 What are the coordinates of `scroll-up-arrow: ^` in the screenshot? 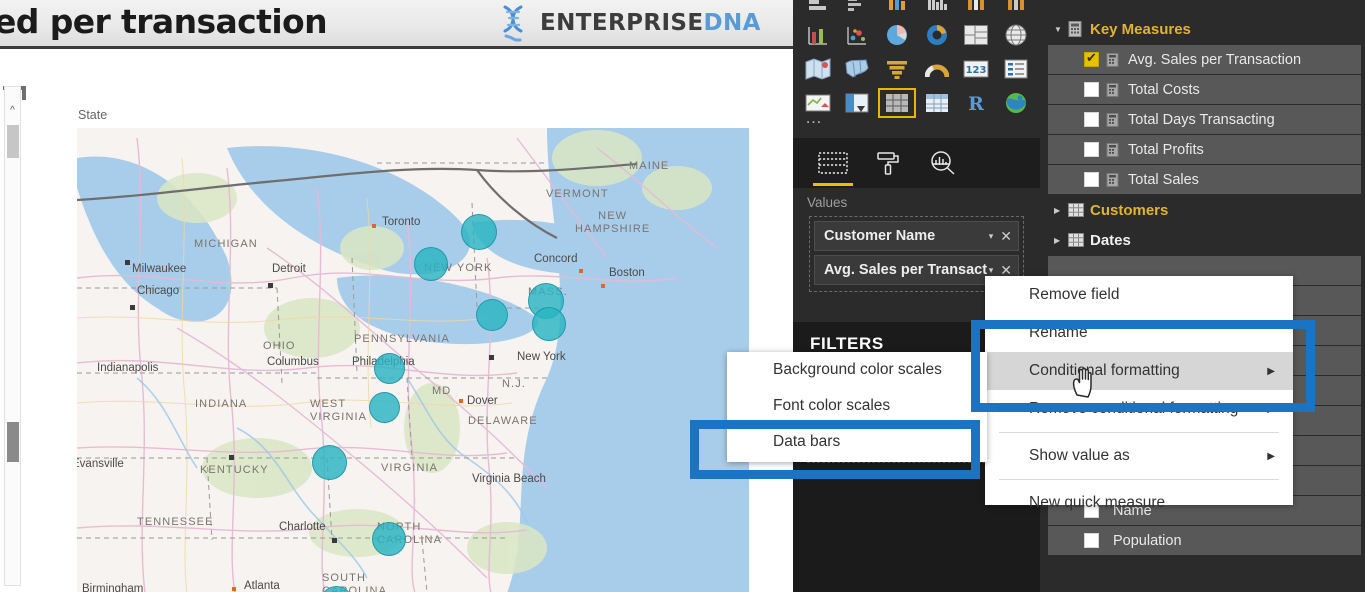 It's located at (12, 110).